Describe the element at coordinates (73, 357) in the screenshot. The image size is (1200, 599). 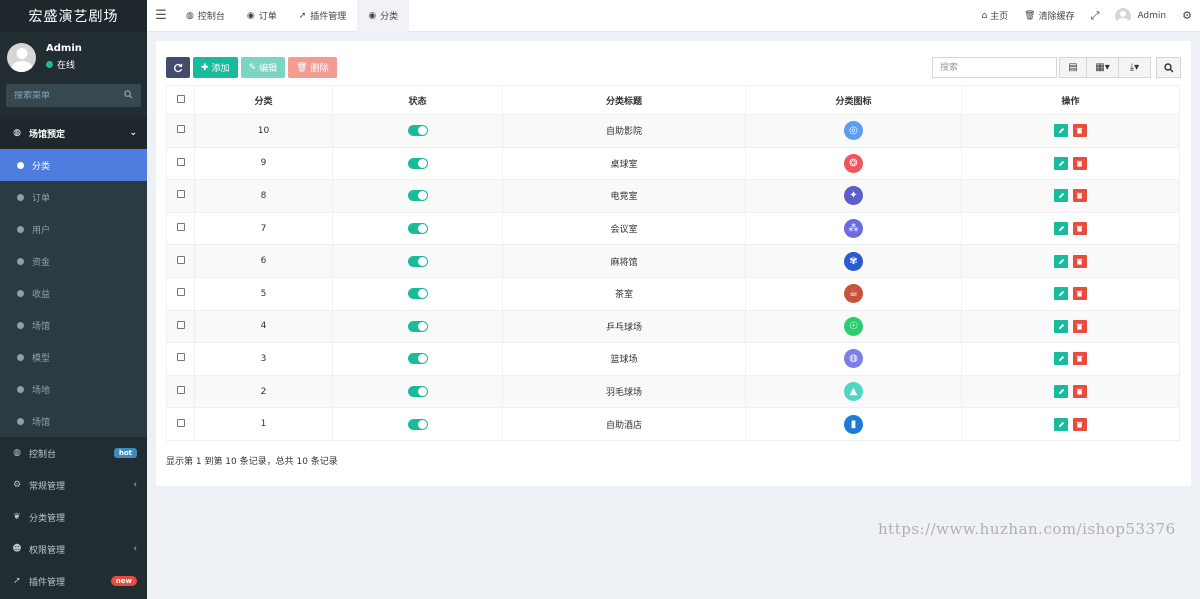
I see `sidebar-item-models: 模型` at that location.